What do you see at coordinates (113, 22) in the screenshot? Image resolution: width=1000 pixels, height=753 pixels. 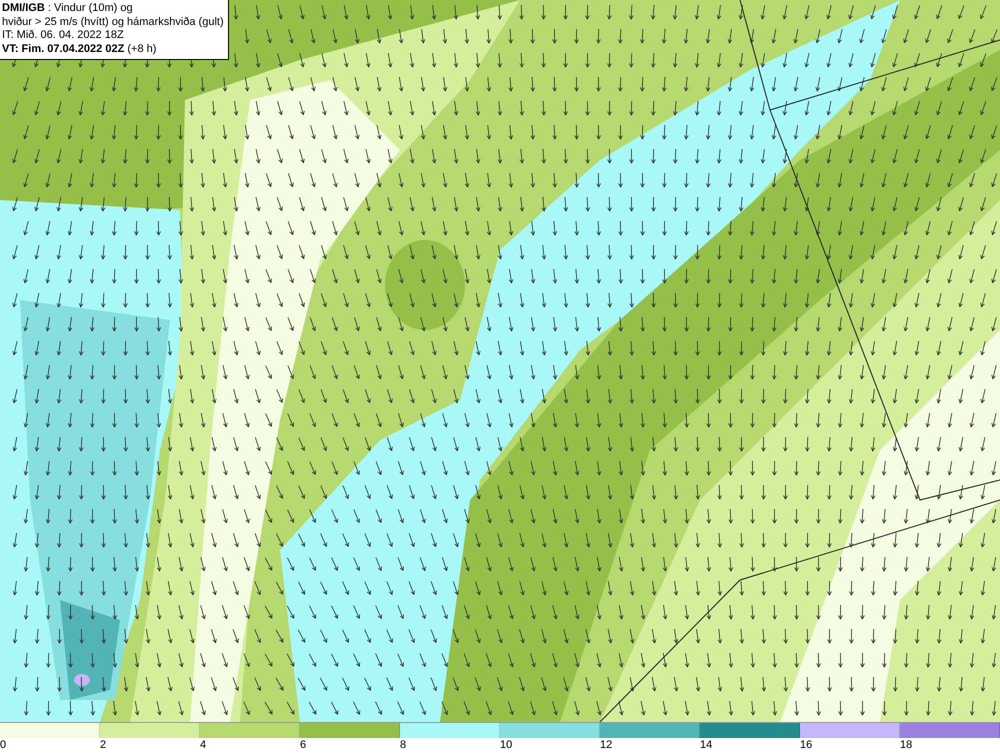 I see `info-text: hviður > 25 m/s (hvítt) og hámarkshviða (gult)` at bounding box center [113, 22].